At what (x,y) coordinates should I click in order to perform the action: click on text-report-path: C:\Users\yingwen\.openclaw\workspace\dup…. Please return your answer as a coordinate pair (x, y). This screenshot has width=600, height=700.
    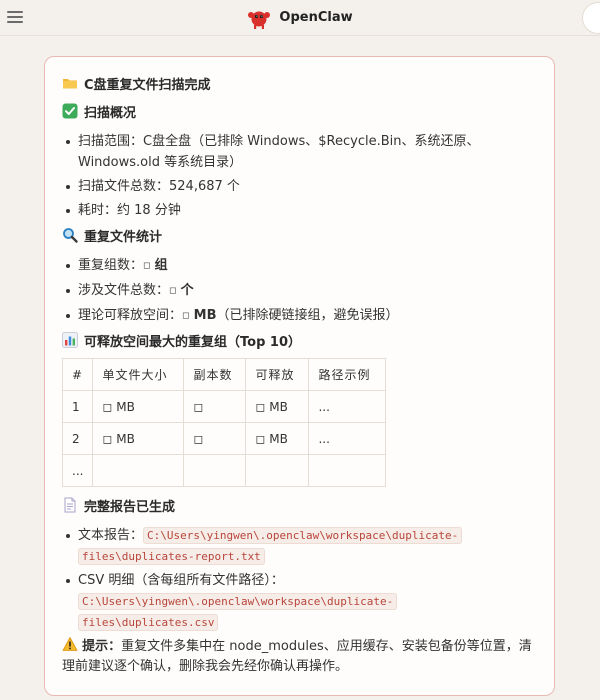
    Looking at the image, I should click on (303, 535).